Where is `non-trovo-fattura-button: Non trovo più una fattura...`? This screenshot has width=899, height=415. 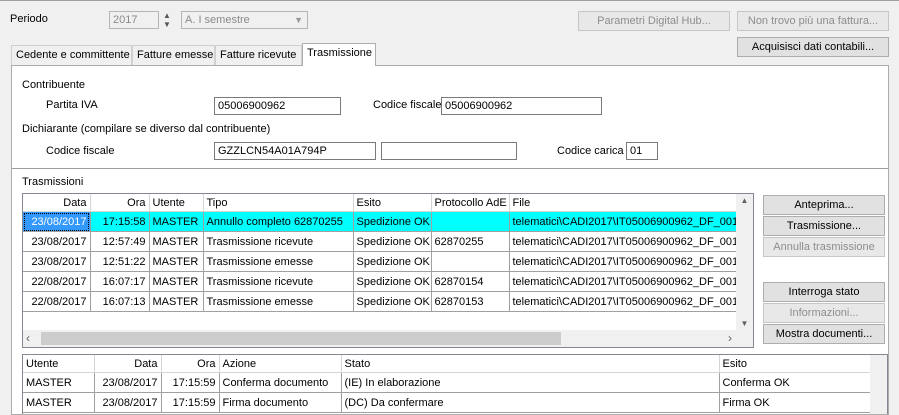 non-trovo-fattura-button: Non trovo più una fattura... is located at coordinates (813, 21).